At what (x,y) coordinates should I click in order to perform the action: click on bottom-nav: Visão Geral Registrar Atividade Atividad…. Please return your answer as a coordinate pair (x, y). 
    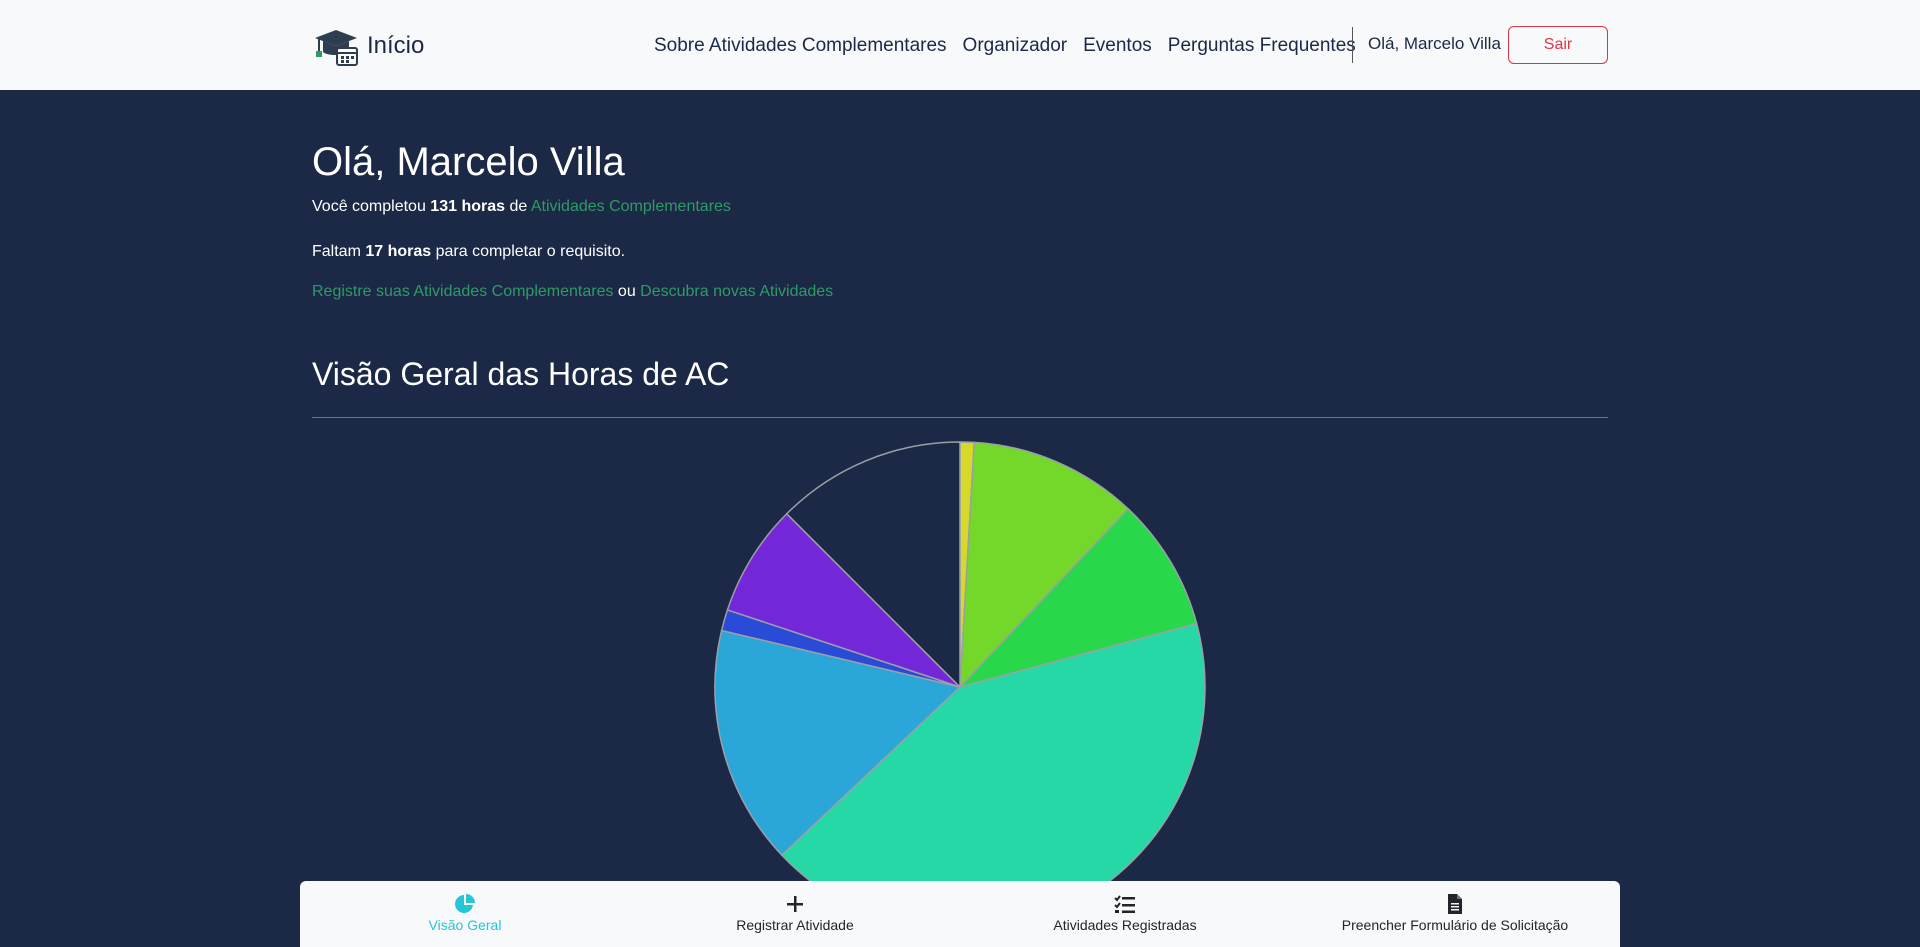
    Looking at the image, I should click on (960, 914).